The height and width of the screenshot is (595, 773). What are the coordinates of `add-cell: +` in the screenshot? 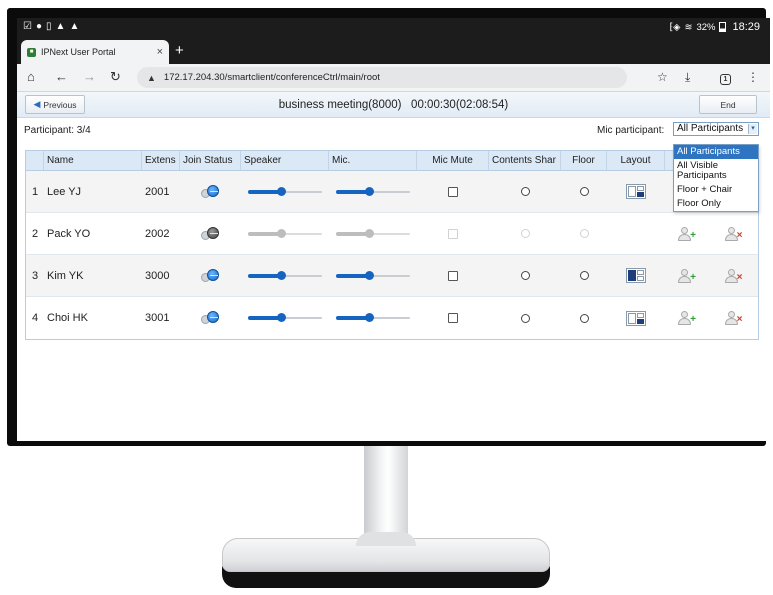 It's located at (687, 318).